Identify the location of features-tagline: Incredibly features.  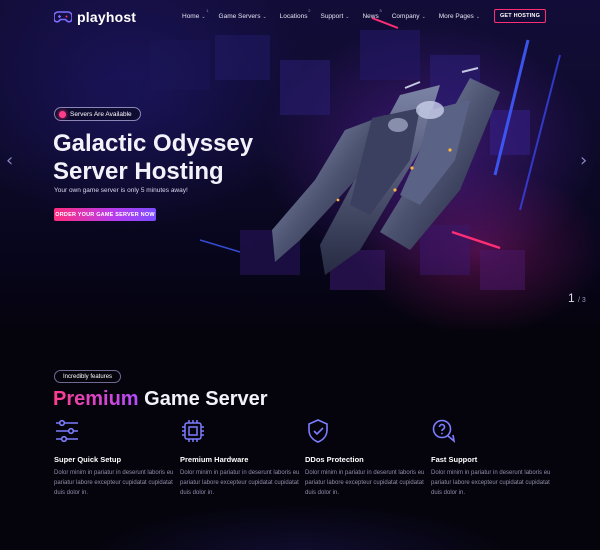
(88, 376).